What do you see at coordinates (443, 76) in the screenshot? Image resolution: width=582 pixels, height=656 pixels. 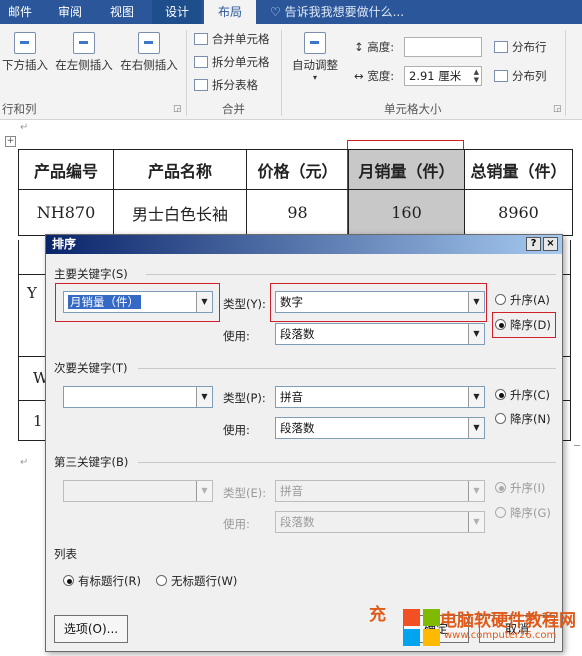 I see `width-input: 2.91 厘米 ▲ ▼` at bounding box center [443, 76].